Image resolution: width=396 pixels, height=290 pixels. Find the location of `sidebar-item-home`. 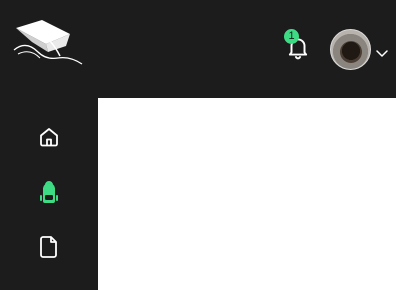

sidebar-item-home is located at coordinates (49, 137).